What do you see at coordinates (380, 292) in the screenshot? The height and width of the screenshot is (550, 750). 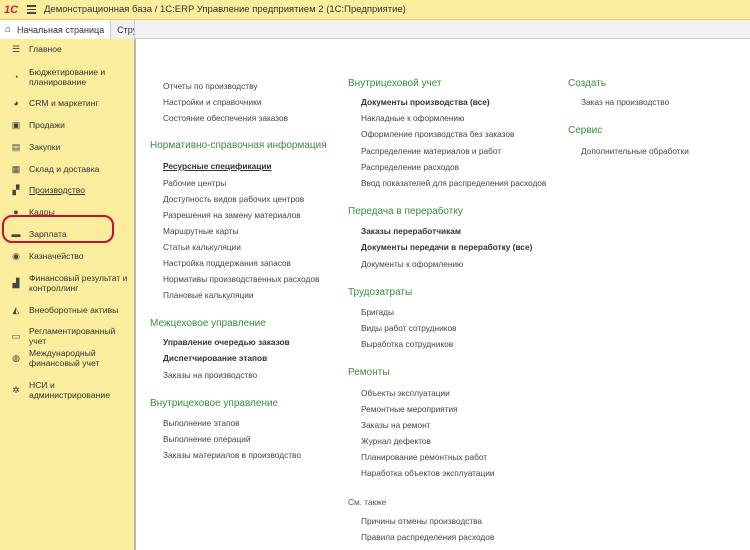 I see `section-title-labor: Трудозатраты` at bounding box center [380, 292].